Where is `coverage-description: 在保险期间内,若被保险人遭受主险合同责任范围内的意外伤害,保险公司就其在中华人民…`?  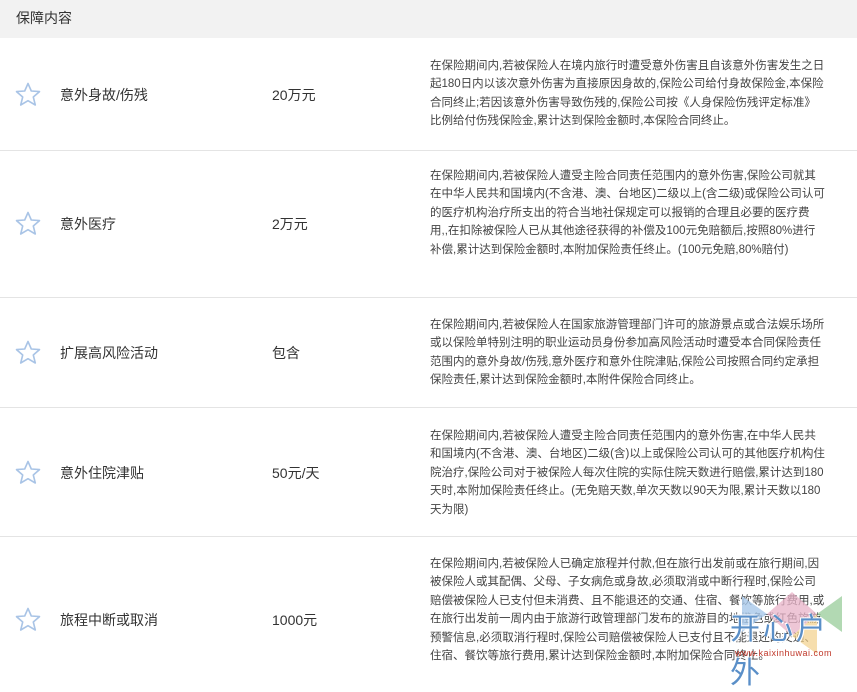
coverage-description: 在保险期间内,若被保险人遭受主险合同责任范围内的意外伤害,保险公司就其在中华人民… is located at coordinates (627, 213).